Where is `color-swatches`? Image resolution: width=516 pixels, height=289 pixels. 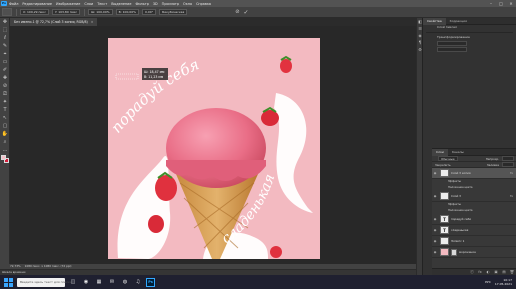
color-swatches is located at coordinates (5, 159).